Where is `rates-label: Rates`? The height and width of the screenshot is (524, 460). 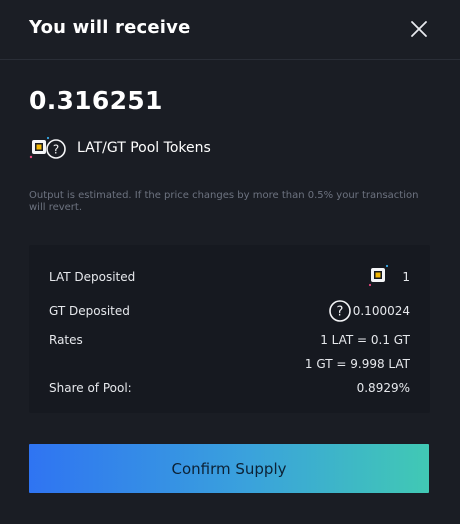
rates-label: Rates is located at coordinates (66, 340).